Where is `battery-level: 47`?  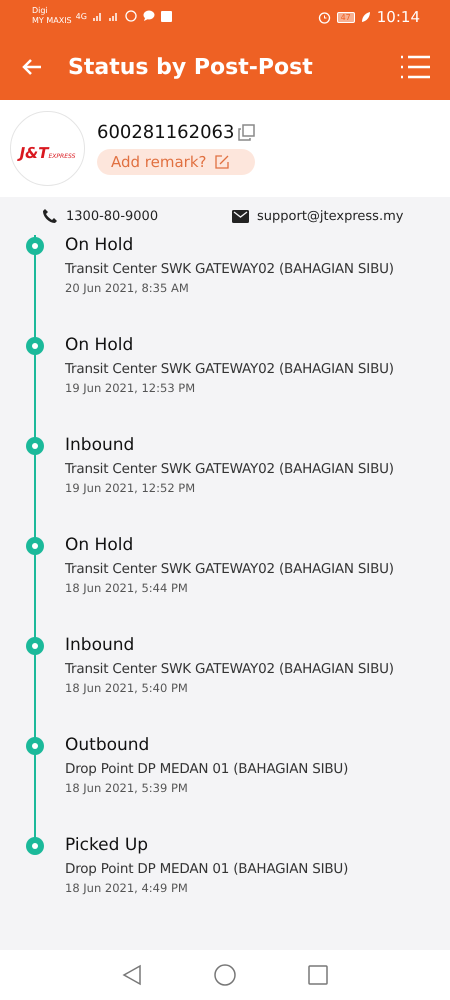
battery-level: 47 is located at coordinates (345, 17).